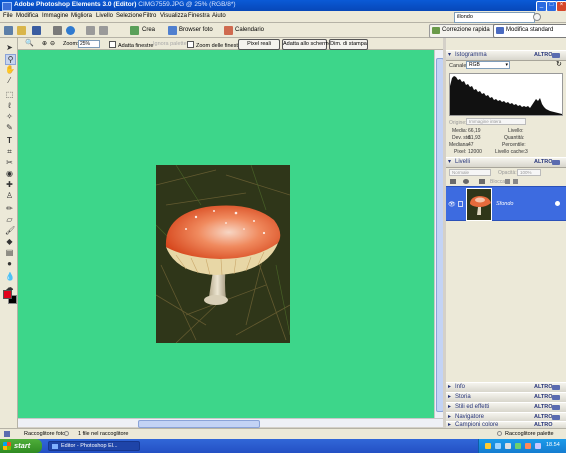  Describe the element at coordinates (104, 16) in the screenshot. I see `menu-livello: Livello` at that location.